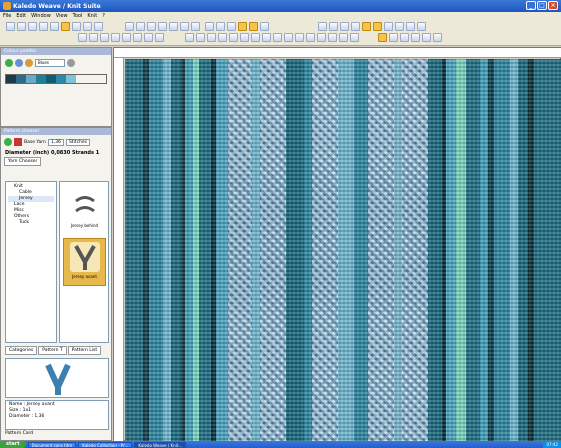 The width and height of the screenshot is (561, 448). Describe the element at coordinates (553, 5) in the screenshot. I see `close-button: ×` at that location.